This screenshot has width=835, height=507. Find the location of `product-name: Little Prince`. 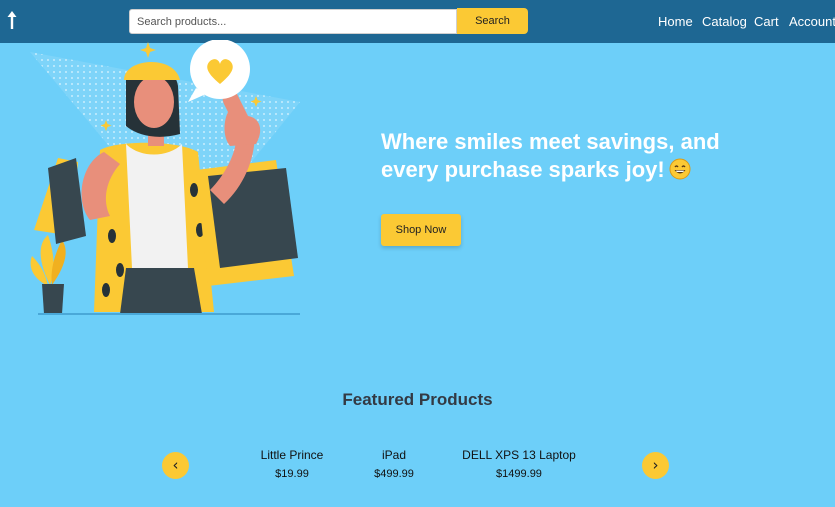

product-name: Little Prince is located at coordinates (292, 455).